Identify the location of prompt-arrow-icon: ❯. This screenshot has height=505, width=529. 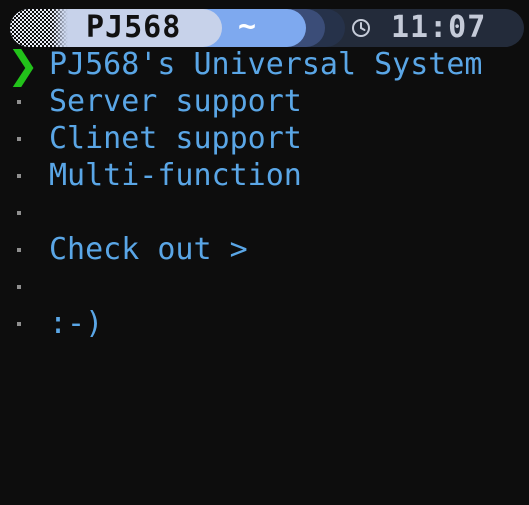
(23, 65).